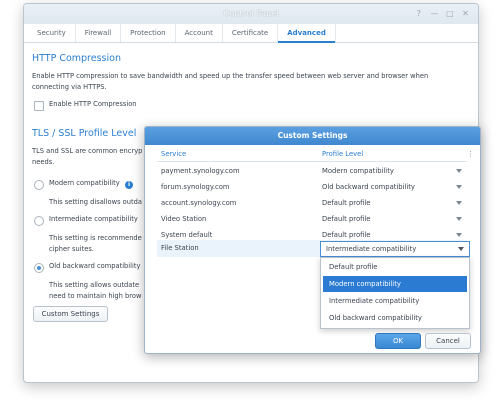 The image size is (500, 402). Describe the element at coordinates (470, 154) in the screenshot. I see `column-menu-icon: ⋮` at that location.